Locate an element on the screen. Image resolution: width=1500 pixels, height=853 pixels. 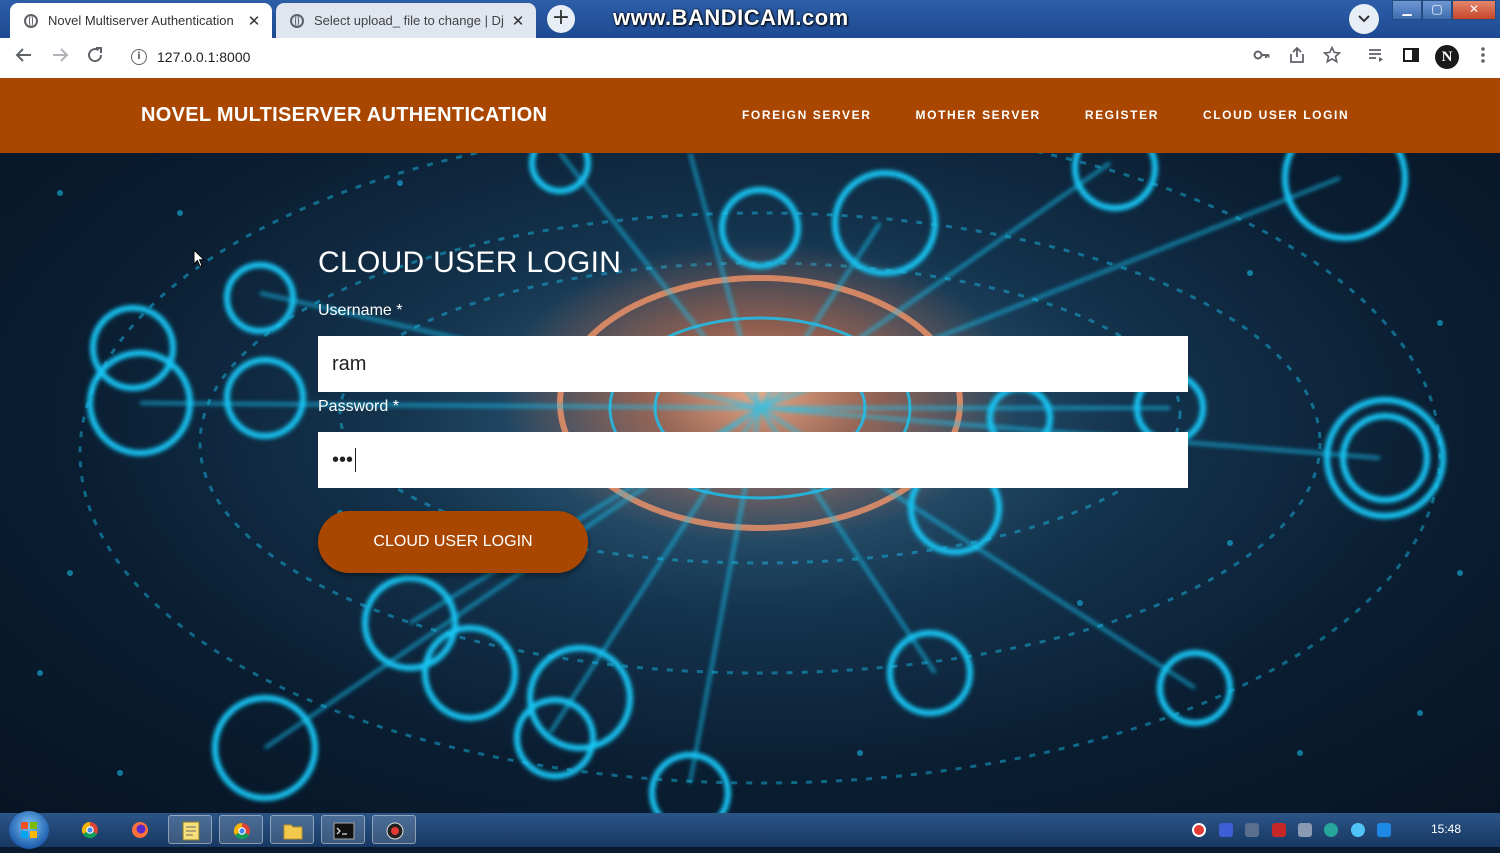
tab-select-upload: Select upload_ file to change | Dj ✕ is located at coordinates (406, 20).